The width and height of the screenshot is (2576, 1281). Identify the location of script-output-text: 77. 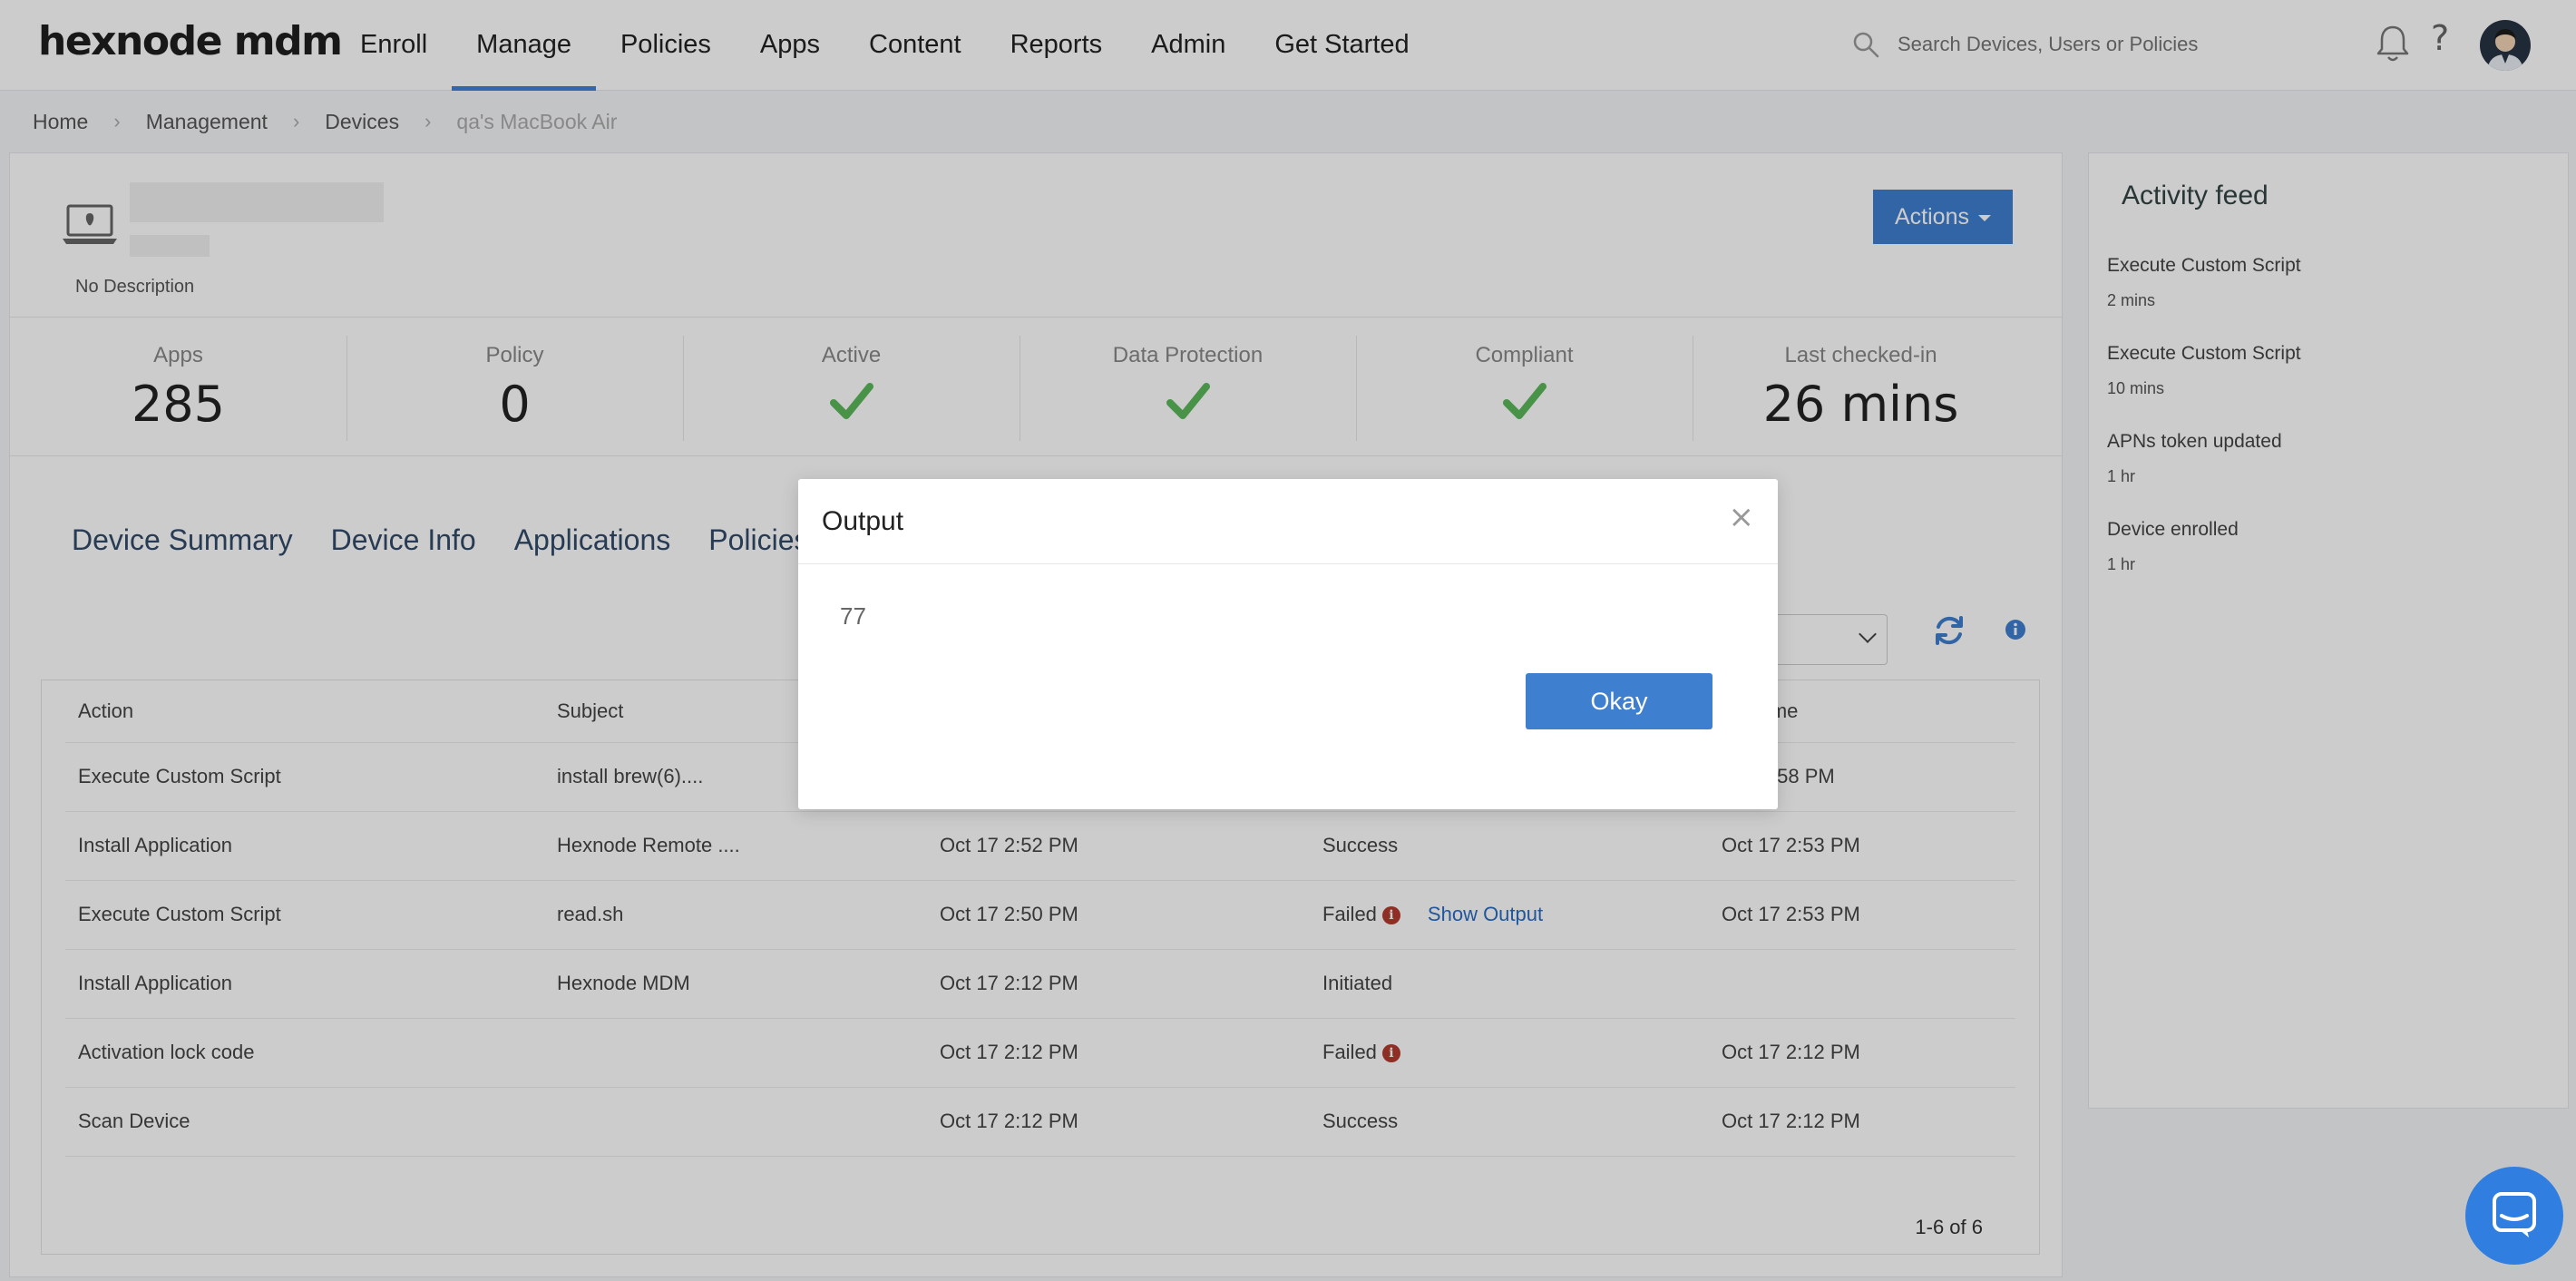
(853, 616).